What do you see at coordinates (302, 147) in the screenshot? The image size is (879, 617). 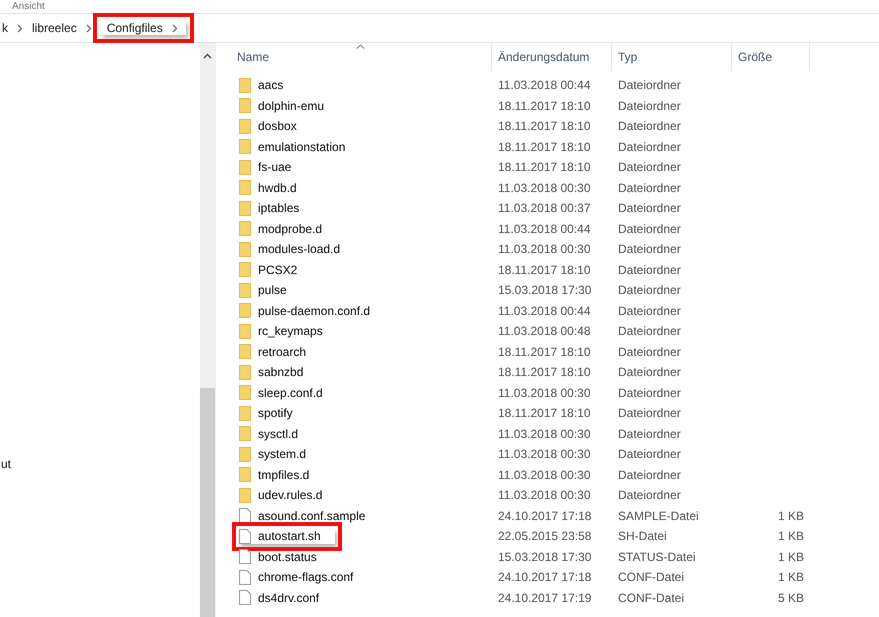 I see `file-name: emulationstation` at bounding box center [302, 147].